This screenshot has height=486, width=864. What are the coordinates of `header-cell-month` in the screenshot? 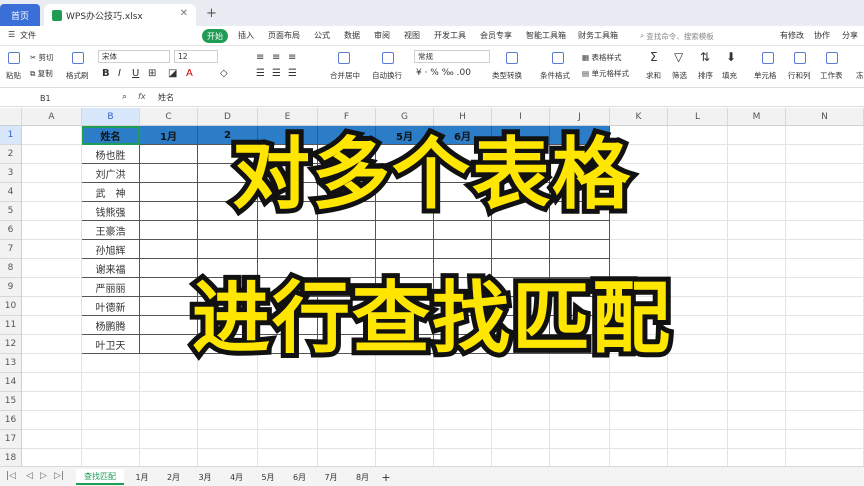 It's located at (347, 135).